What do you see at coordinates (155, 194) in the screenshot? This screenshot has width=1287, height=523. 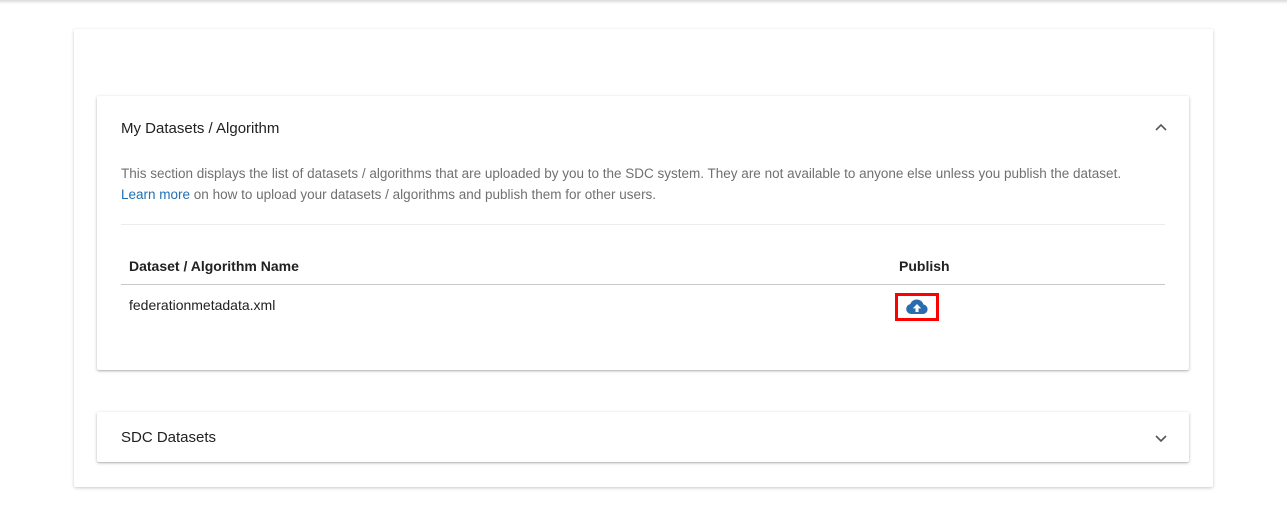 I see `learn-more-link: Learn more` at bounding box center [155, 194].